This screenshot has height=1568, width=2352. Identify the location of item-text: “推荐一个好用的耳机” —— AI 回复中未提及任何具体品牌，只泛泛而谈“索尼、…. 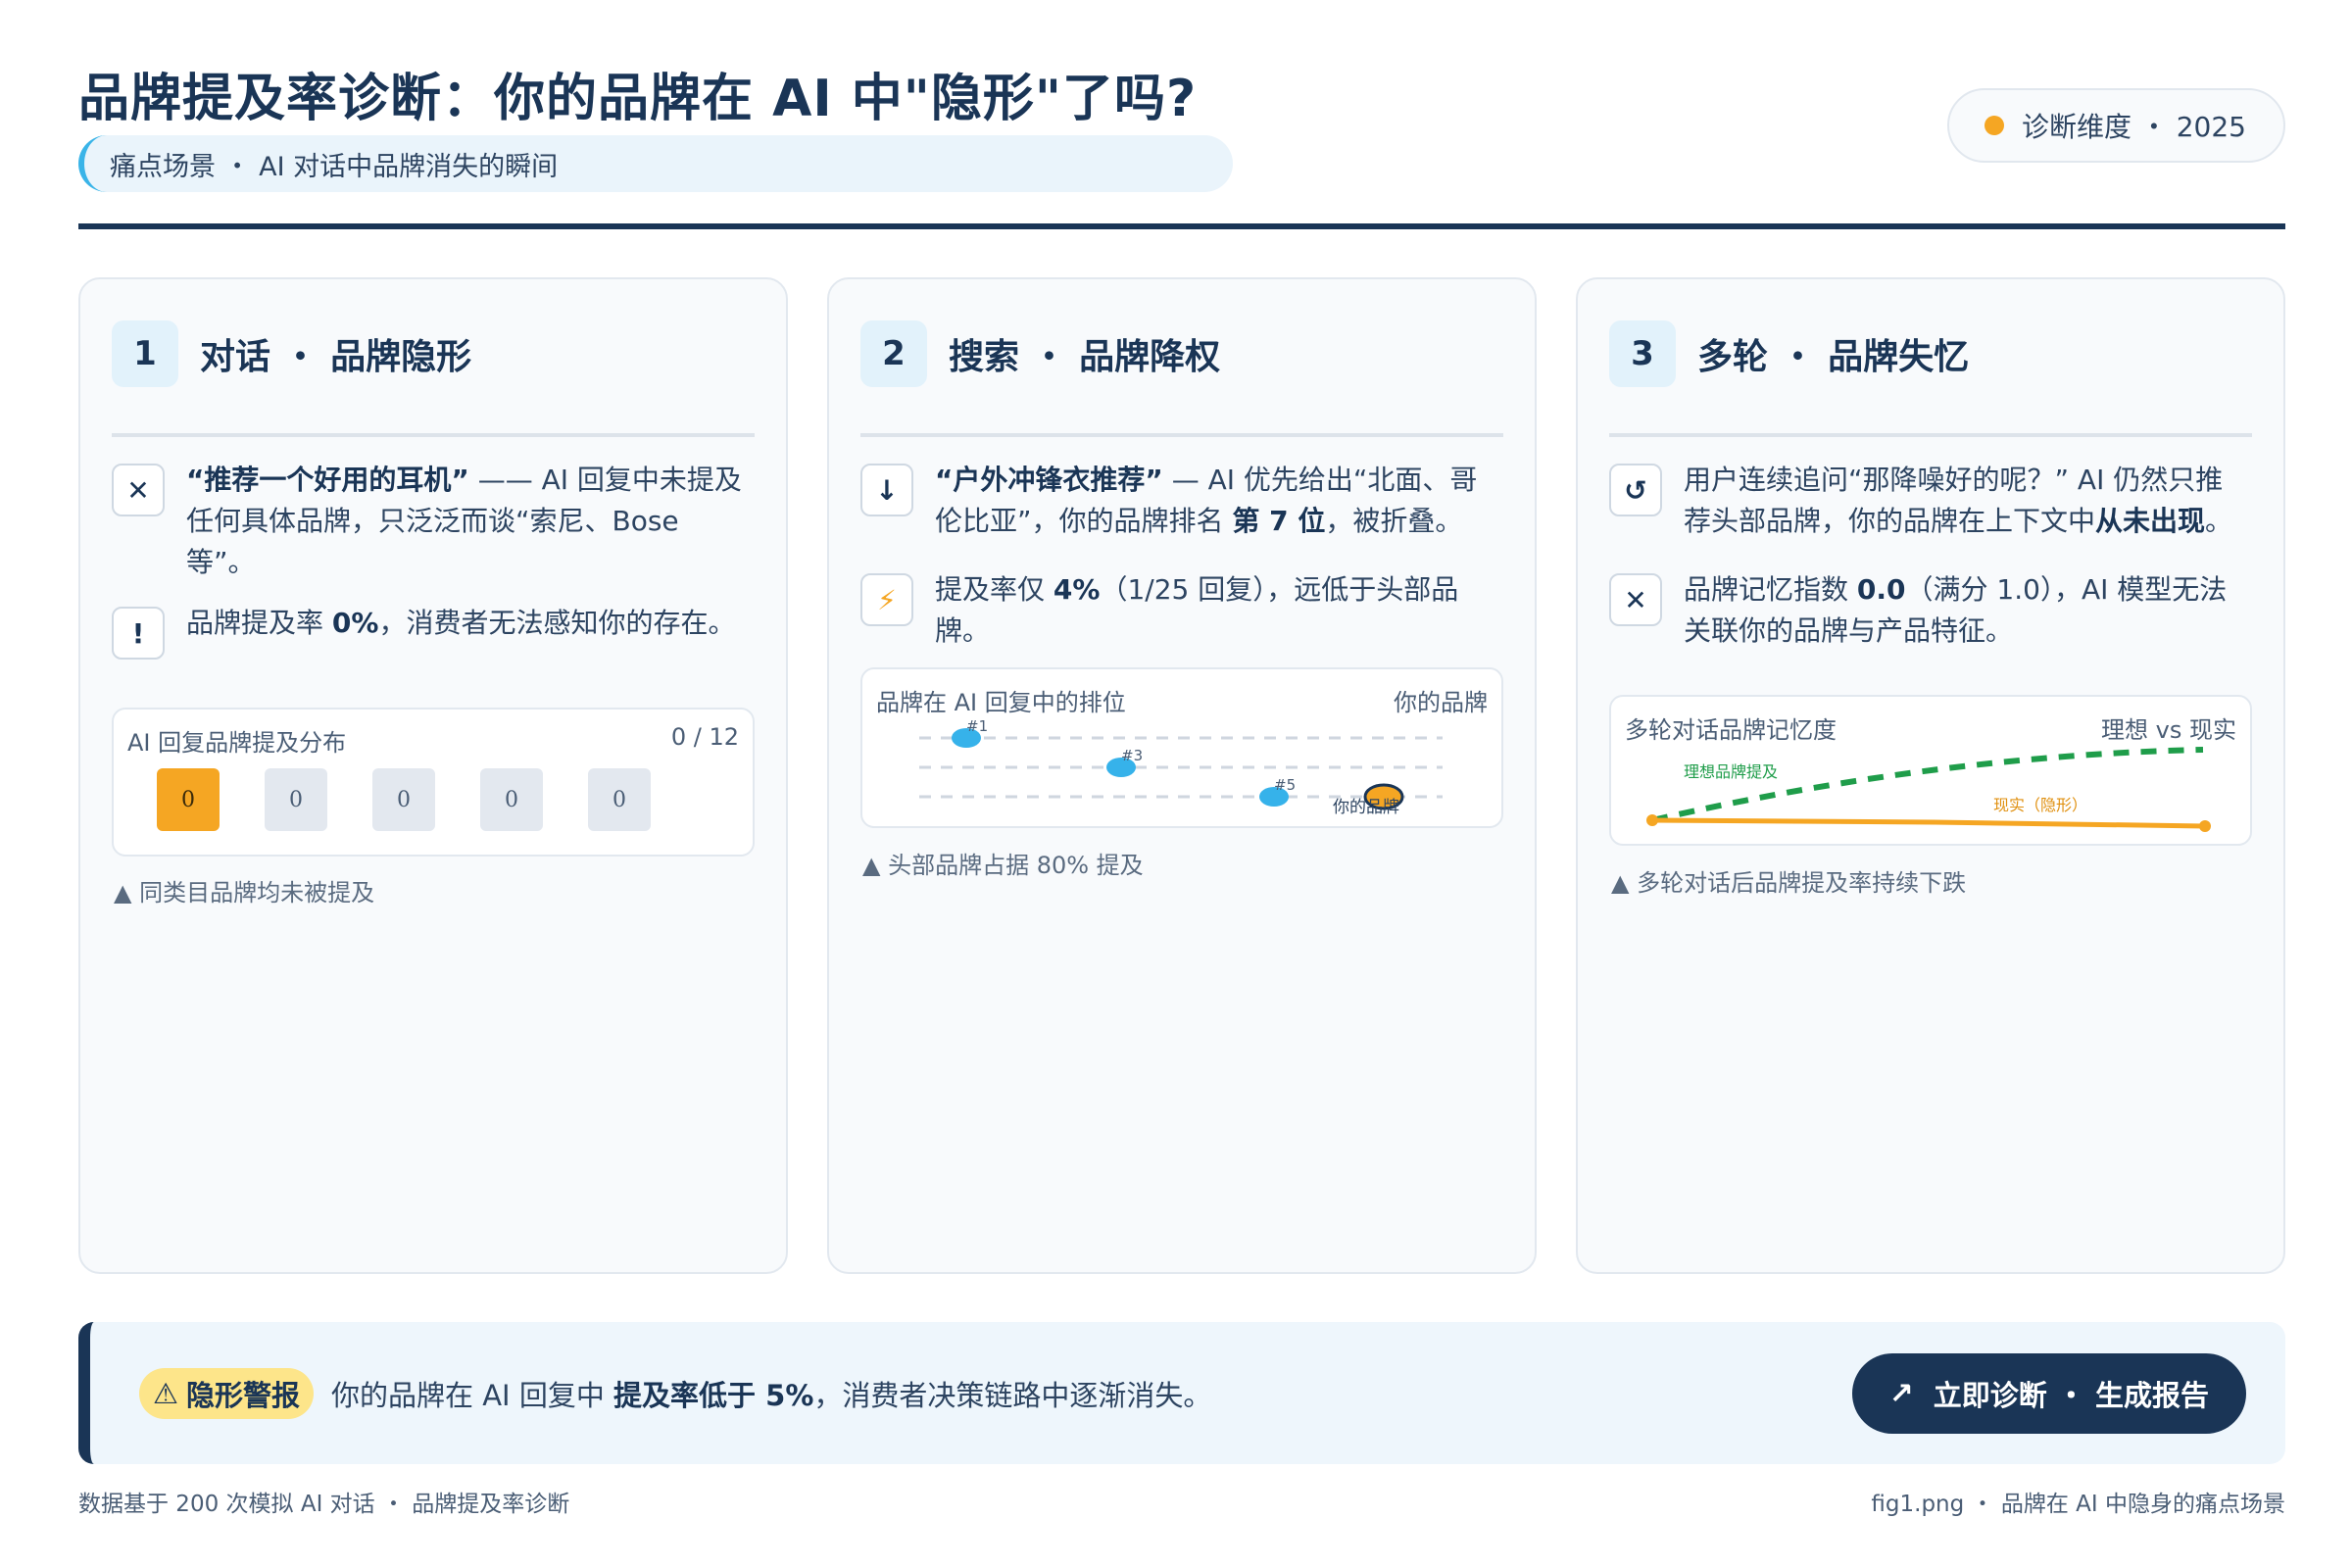
(467, 521).